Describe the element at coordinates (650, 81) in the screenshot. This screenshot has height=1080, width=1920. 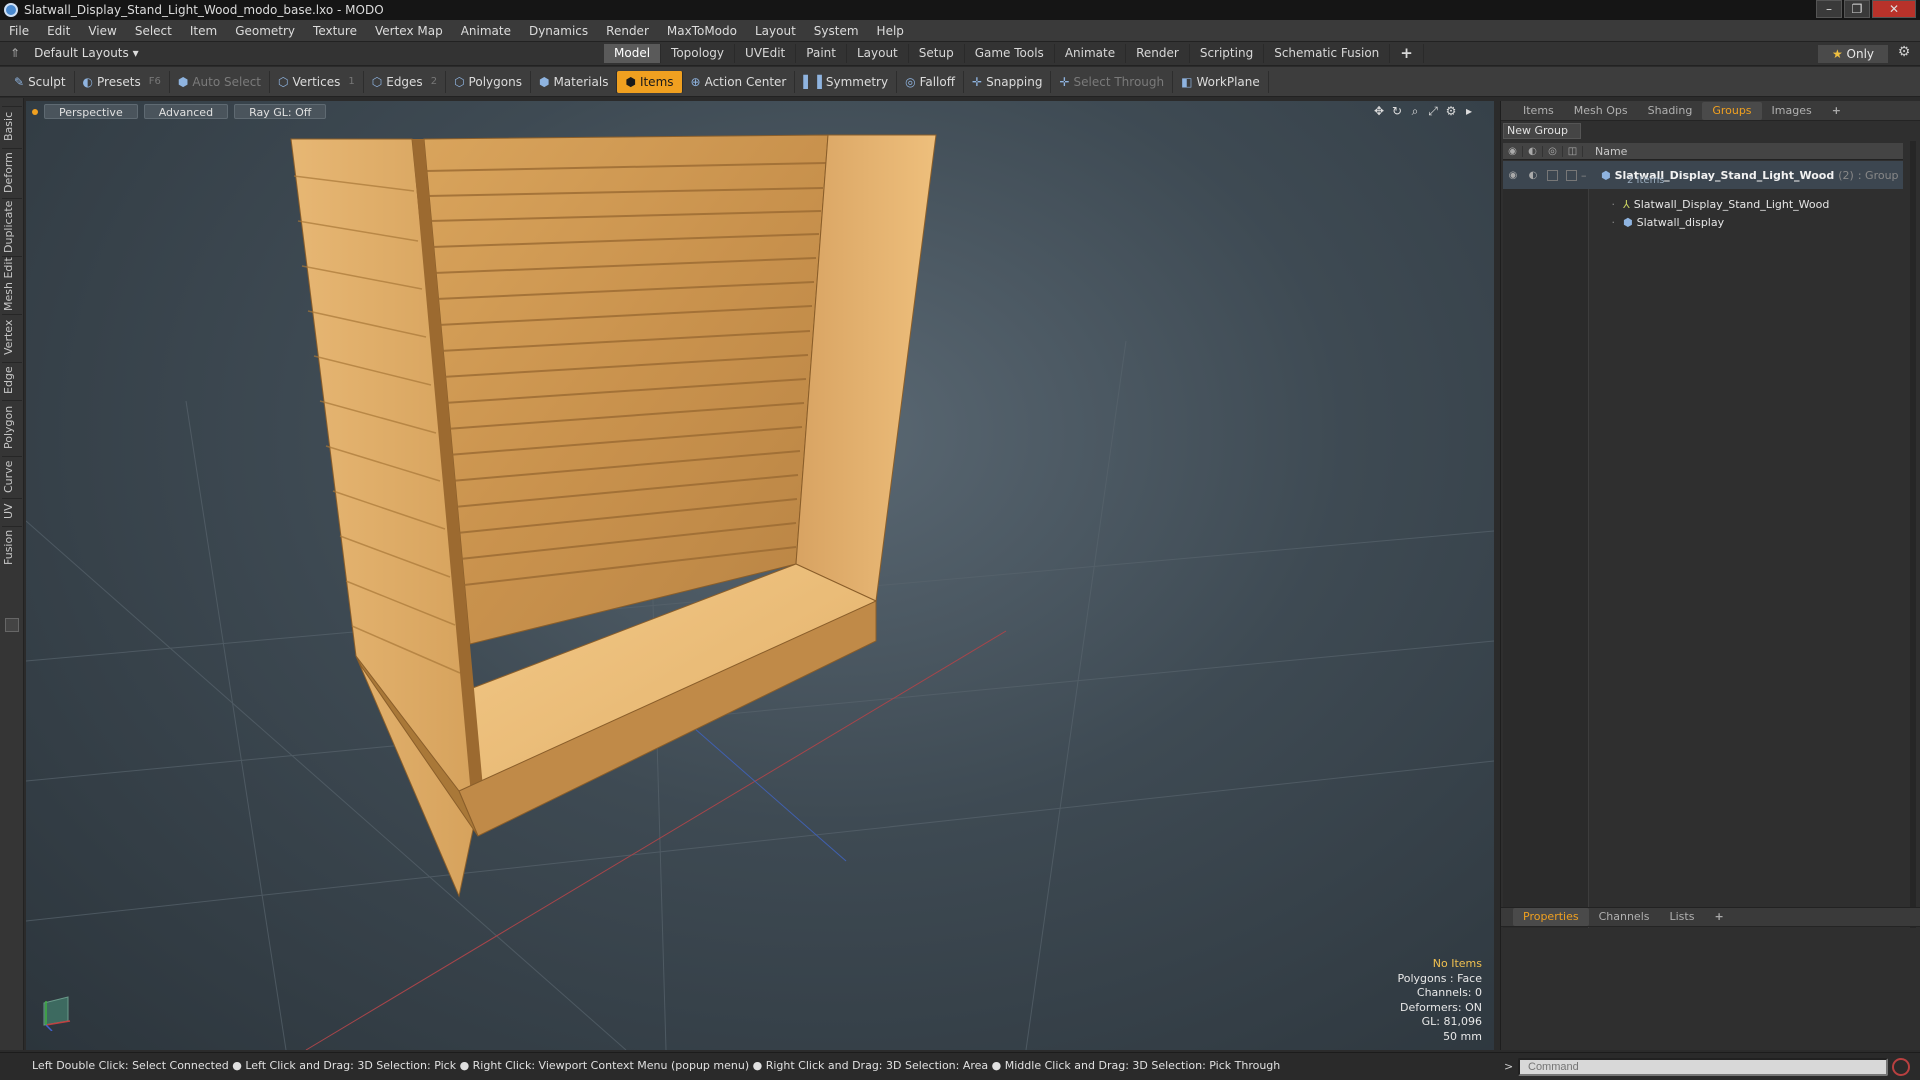
I see `items-button: ⬢ Items` at that location.